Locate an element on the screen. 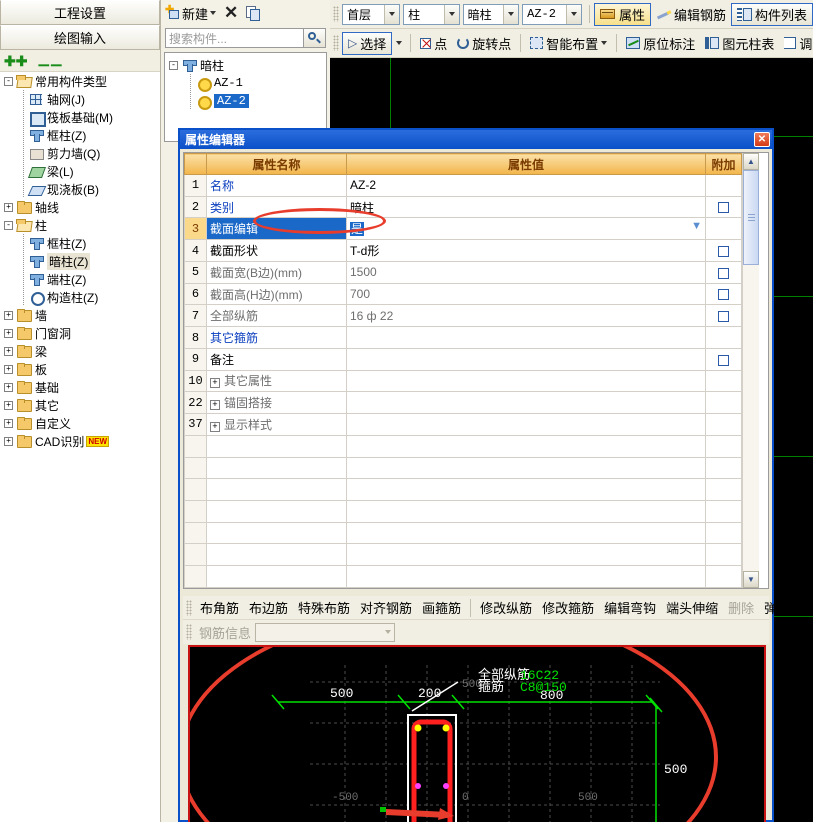  draw-stirrup-button: 画箍筋 is located at coordinates (441, 607).